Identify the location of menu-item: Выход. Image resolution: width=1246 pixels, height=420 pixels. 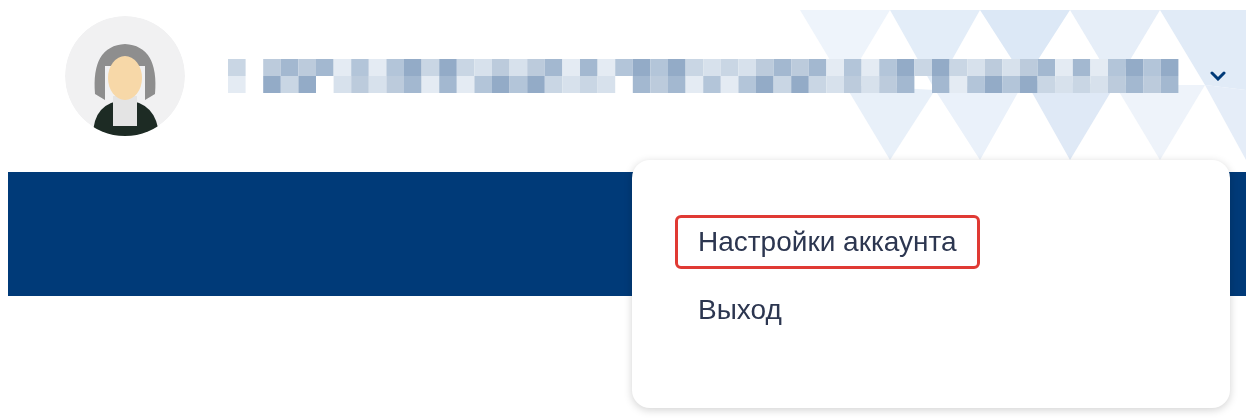
(740, 310).